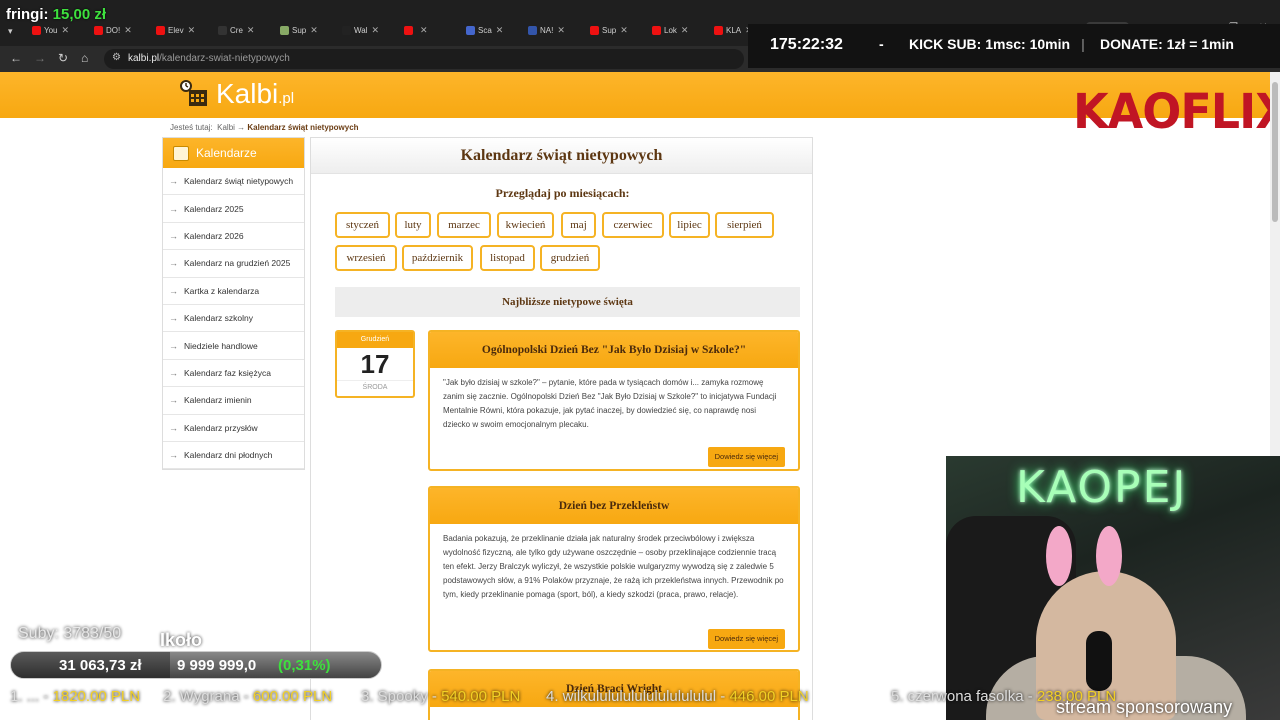  Describe the element at coordinates (614, 506) in the screenshot. I see `holiday-title: Dzień bez Przekleństw` at that location.